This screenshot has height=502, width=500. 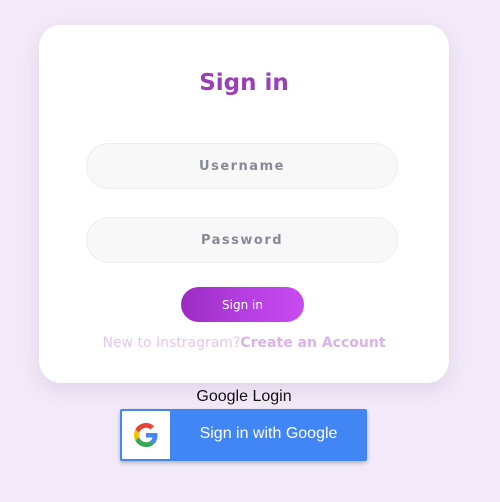 I want to click on google-sign-in-button: Sign in with Google, so click(x=243, y=435).